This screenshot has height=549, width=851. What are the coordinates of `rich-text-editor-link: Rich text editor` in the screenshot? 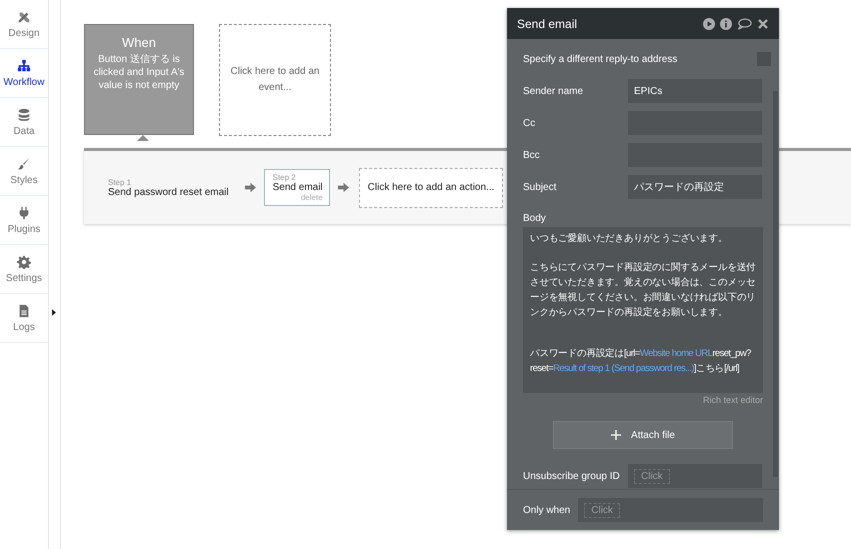 It's located at (732, 400).